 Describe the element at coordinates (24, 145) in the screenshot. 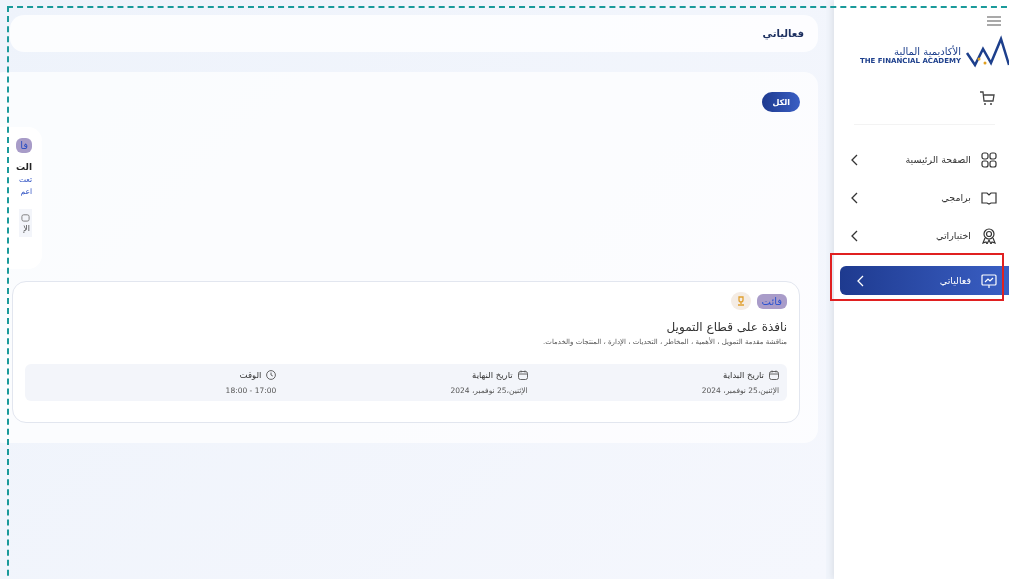

I see `status-badge: فا` at that location.